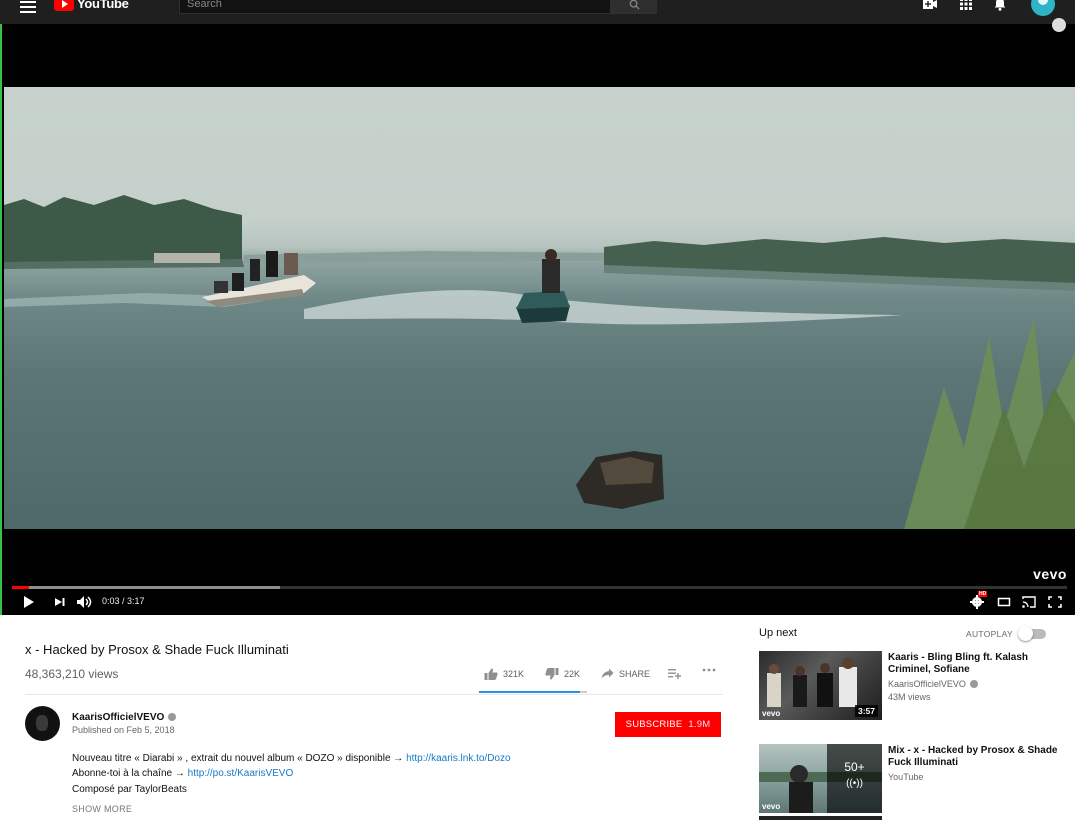 This screenshot has width=1075, height=820. I want to click on dislike-count: 22K, so click(572, 674).